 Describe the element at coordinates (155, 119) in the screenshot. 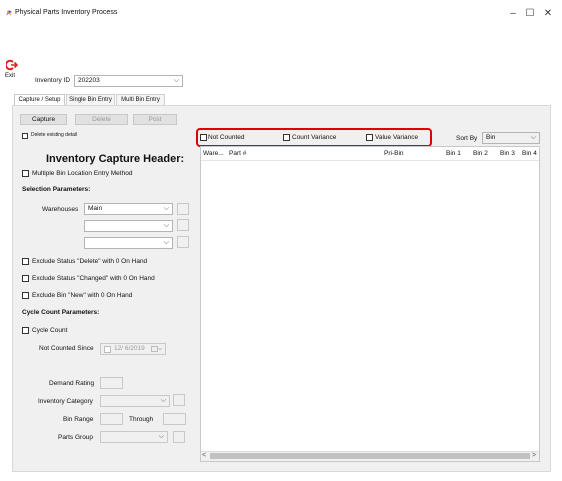

I see `post-button: Post` at that location.